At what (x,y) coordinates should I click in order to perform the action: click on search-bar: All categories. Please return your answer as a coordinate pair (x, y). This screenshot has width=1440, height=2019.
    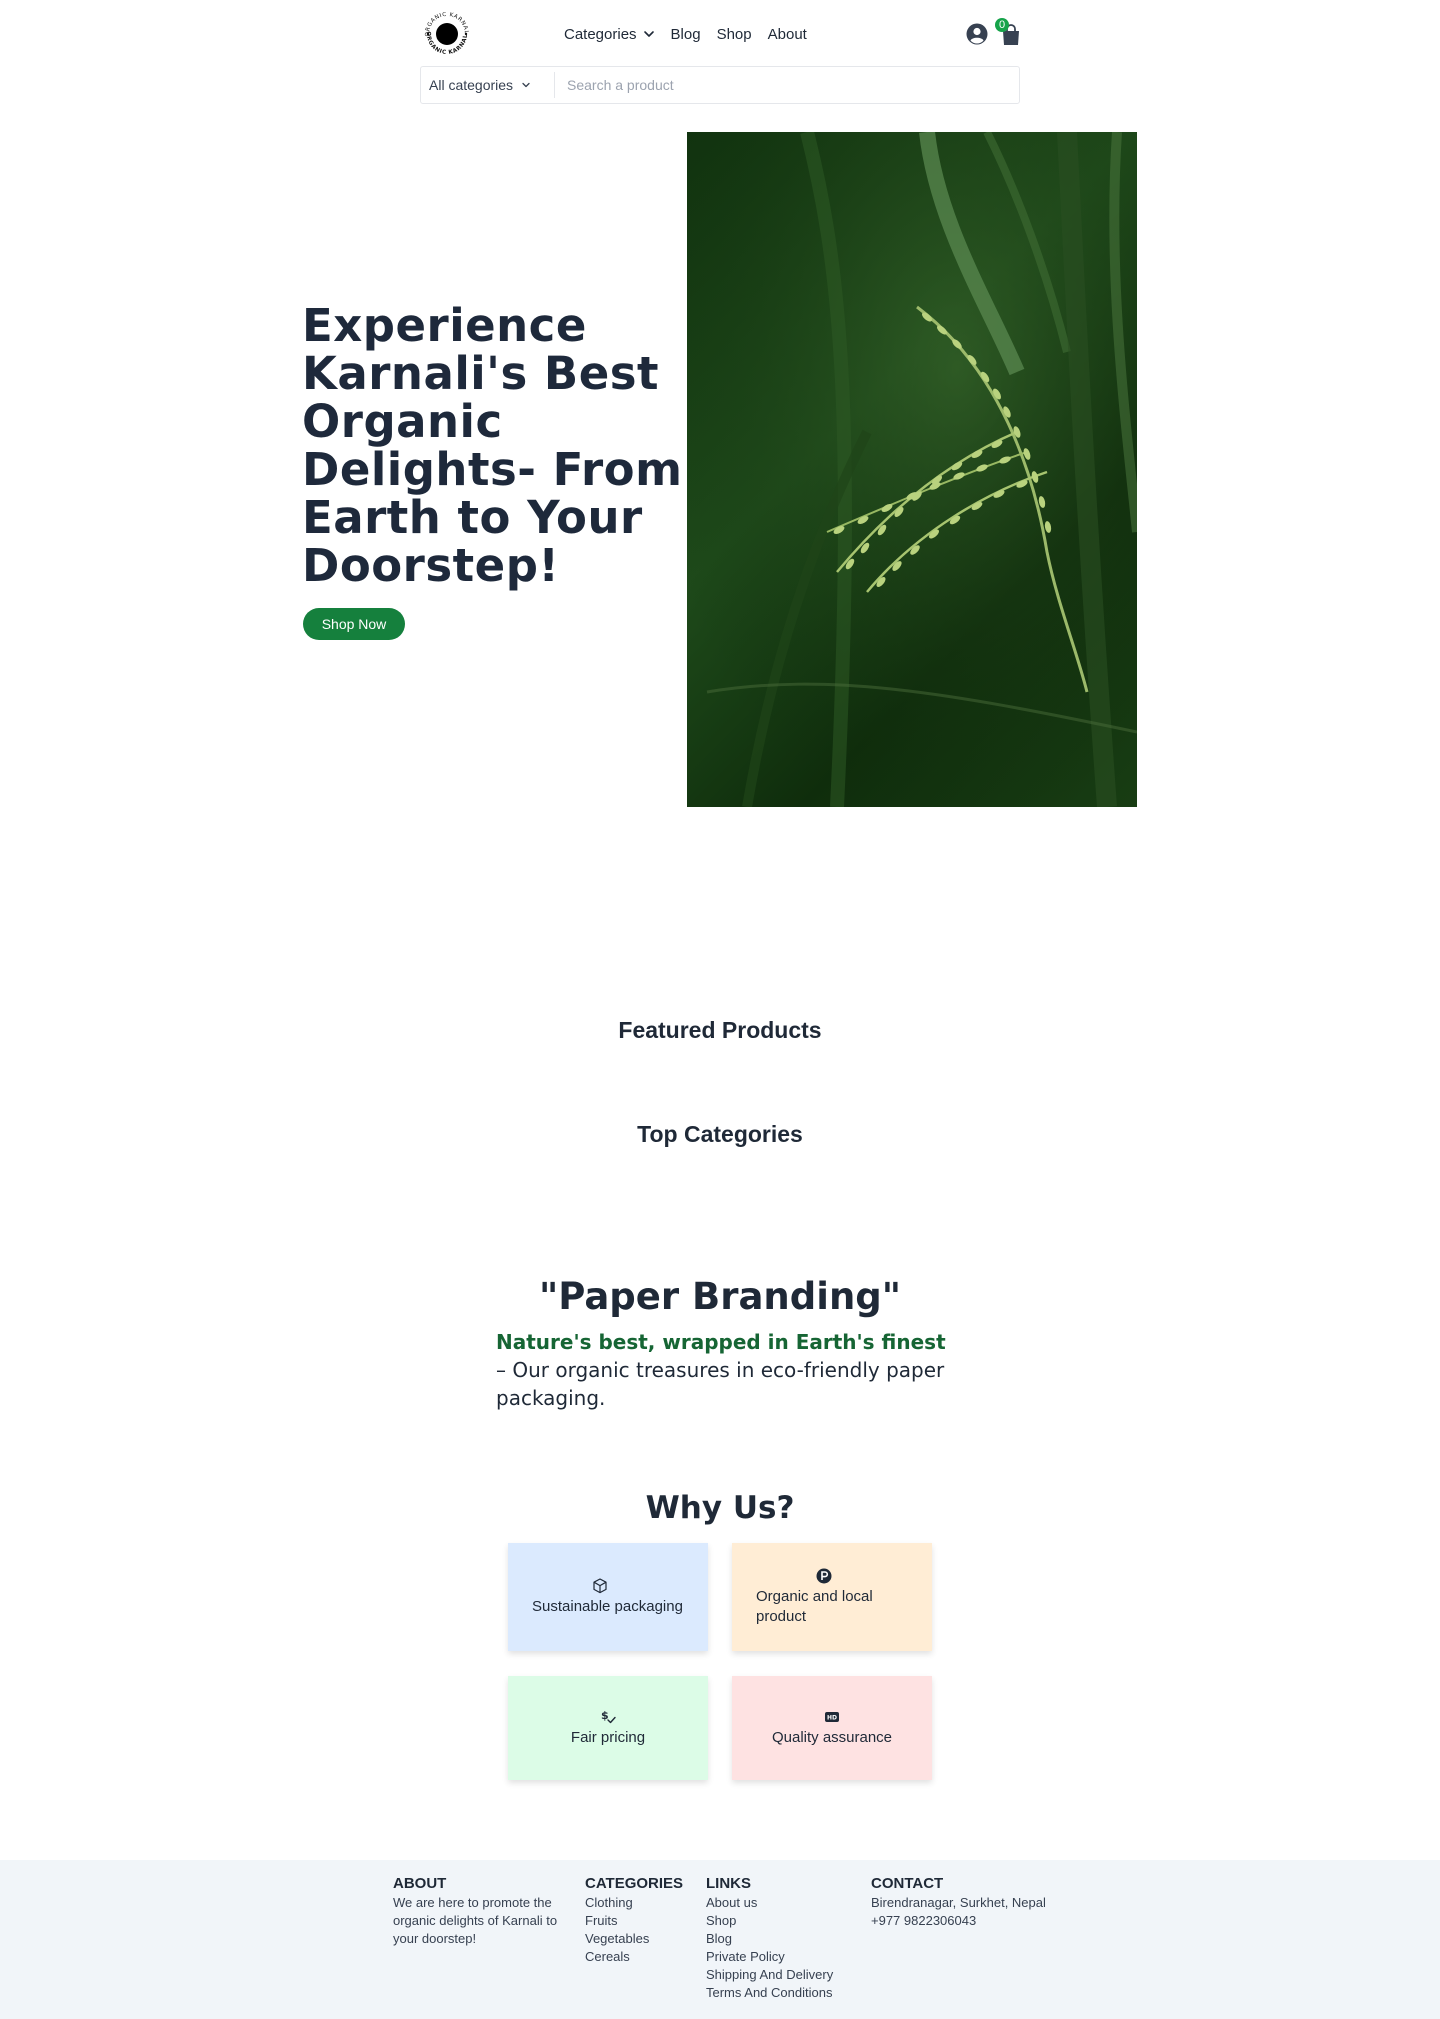
    Looking at the image, I should click on (720, 85).